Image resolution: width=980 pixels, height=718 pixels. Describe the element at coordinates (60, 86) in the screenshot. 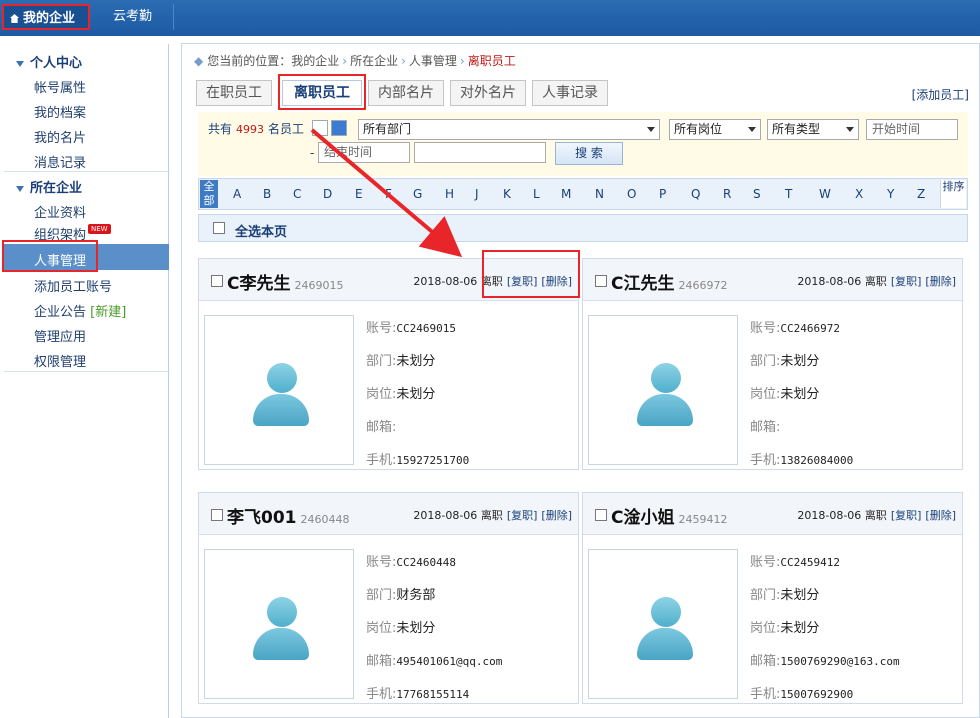

I see `sidebar-item-account-props: 帐号属性` at that location.